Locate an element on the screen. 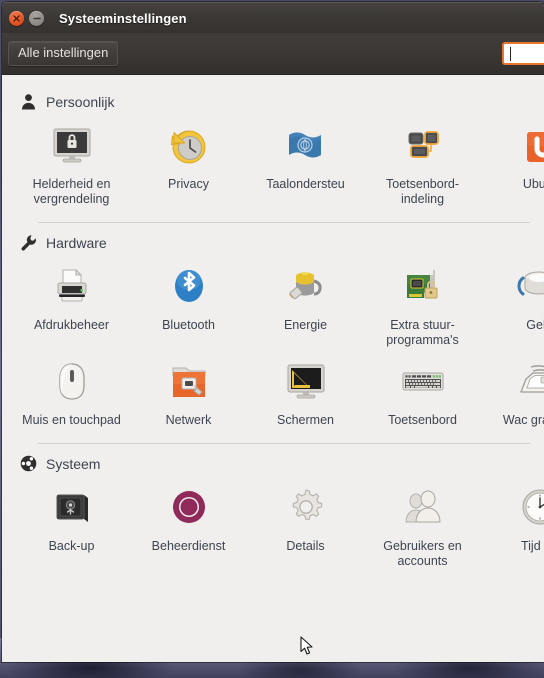  settings-tile-keyboard-layout: Toetsenbord-indeling is located at coordinates (422, 165).